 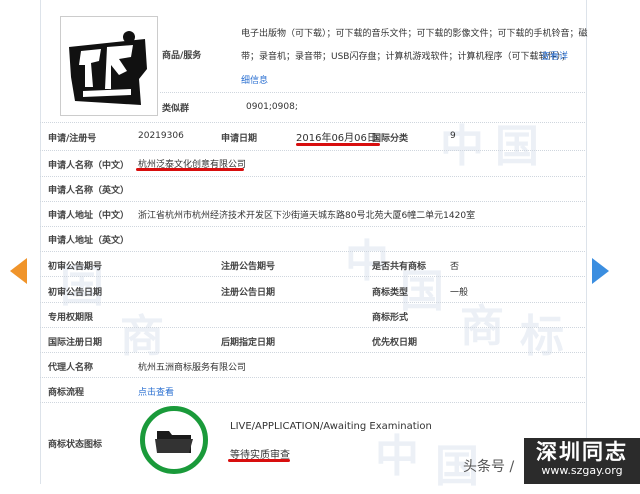 What do you see at coordinates (75, 267) in the screenshot?
I see `prelim-issue-label: 初审公告期号` at bounding box center [75, 267].